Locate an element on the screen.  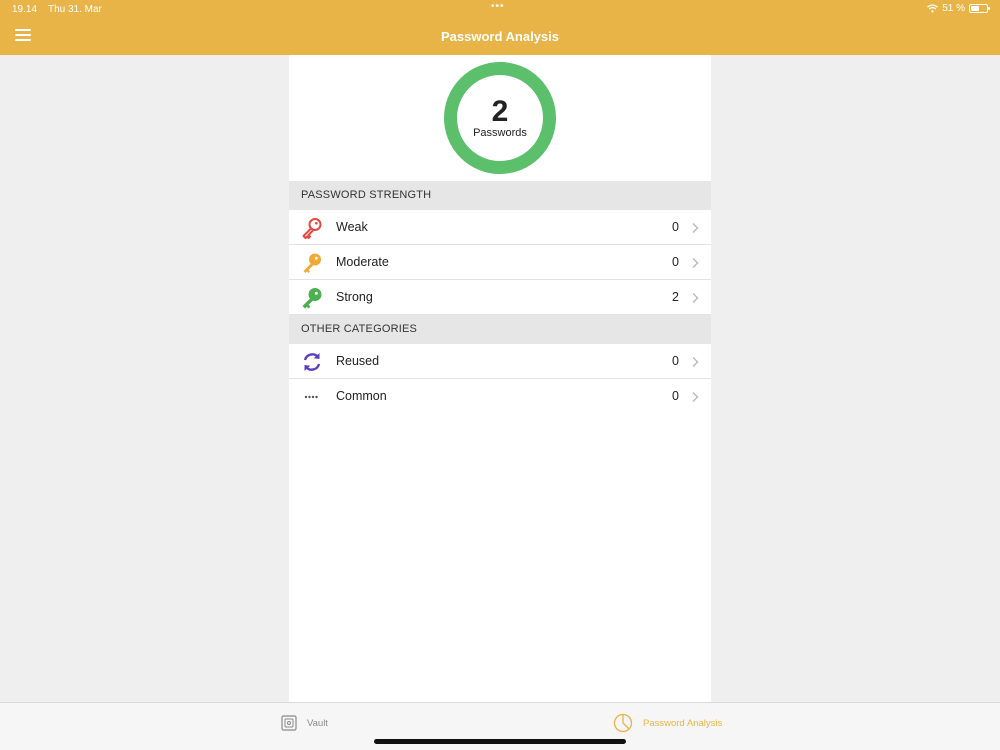
battery-icon is located at coordinates (979, 8).